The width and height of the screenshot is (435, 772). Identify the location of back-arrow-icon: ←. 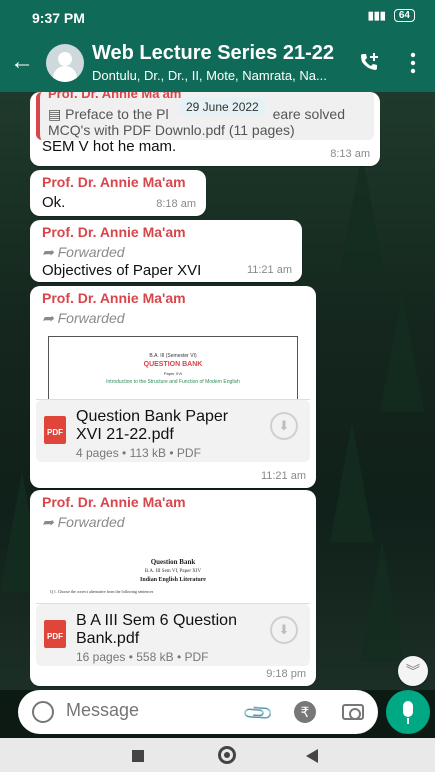
(22, 62).